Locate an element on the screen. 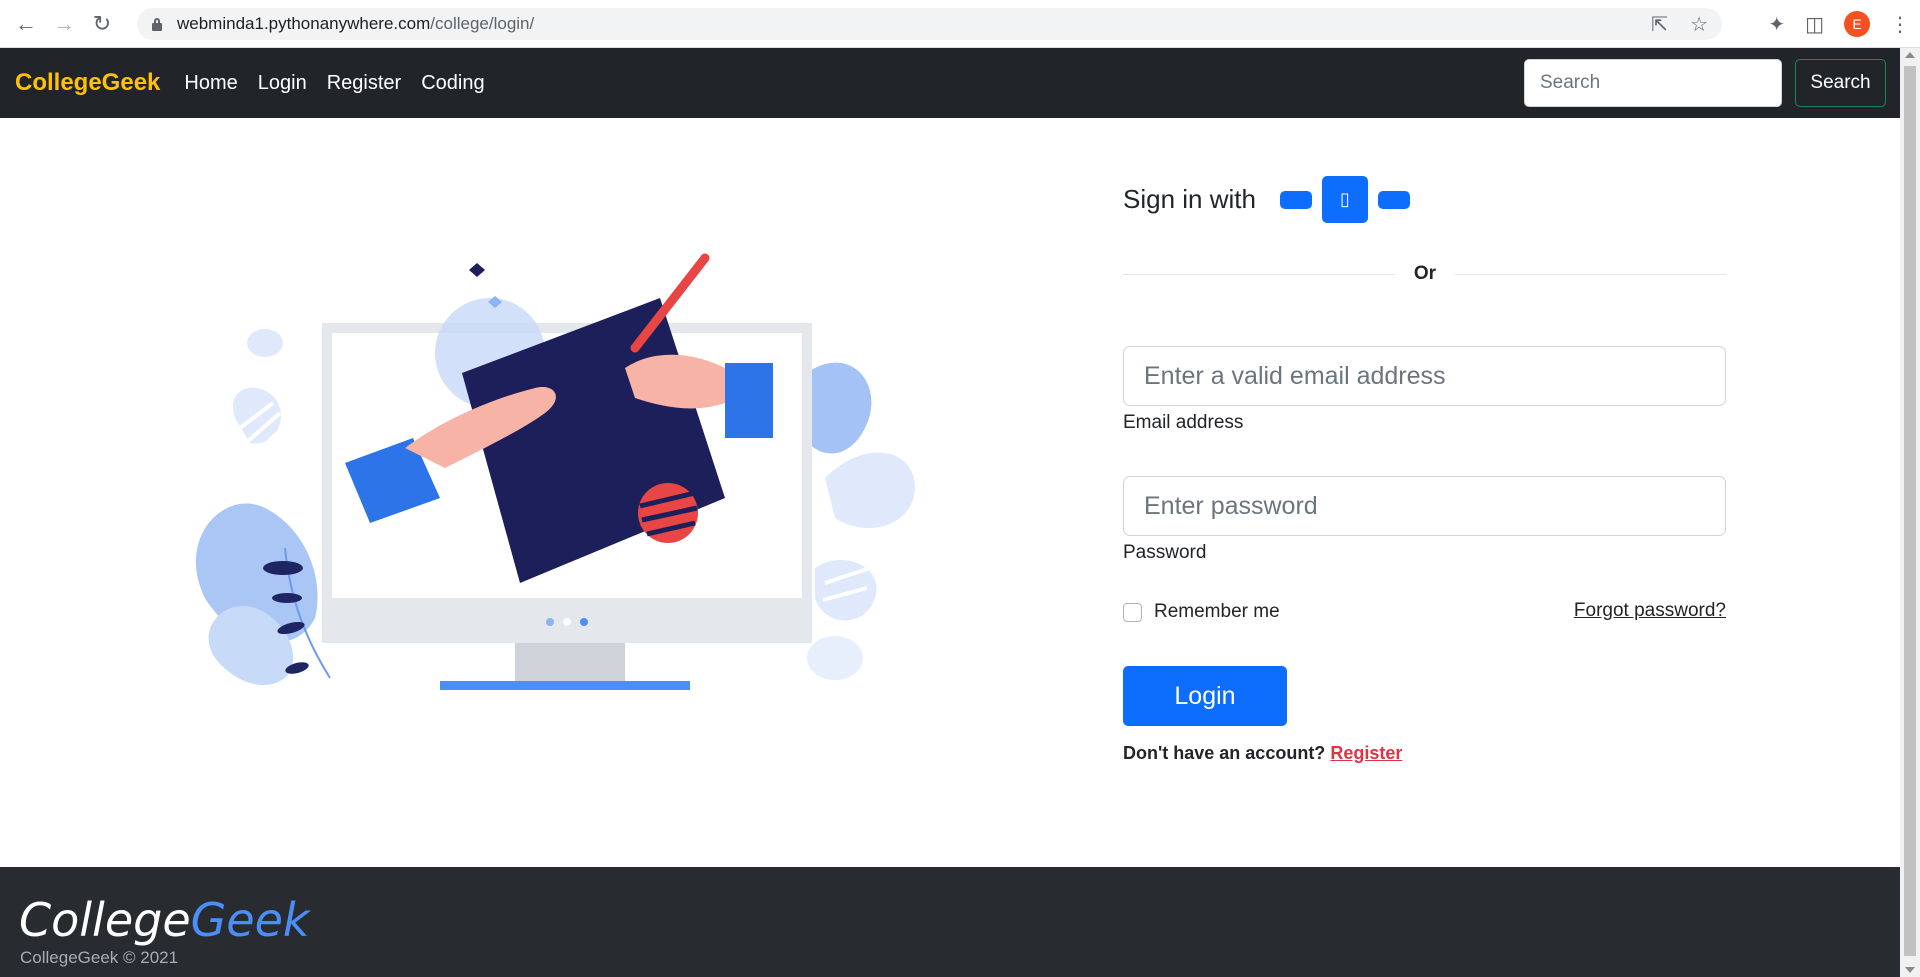 The image size is (1920, 977). remember-row: Remember me Forgot password? is located at coordinates (1425, 612).